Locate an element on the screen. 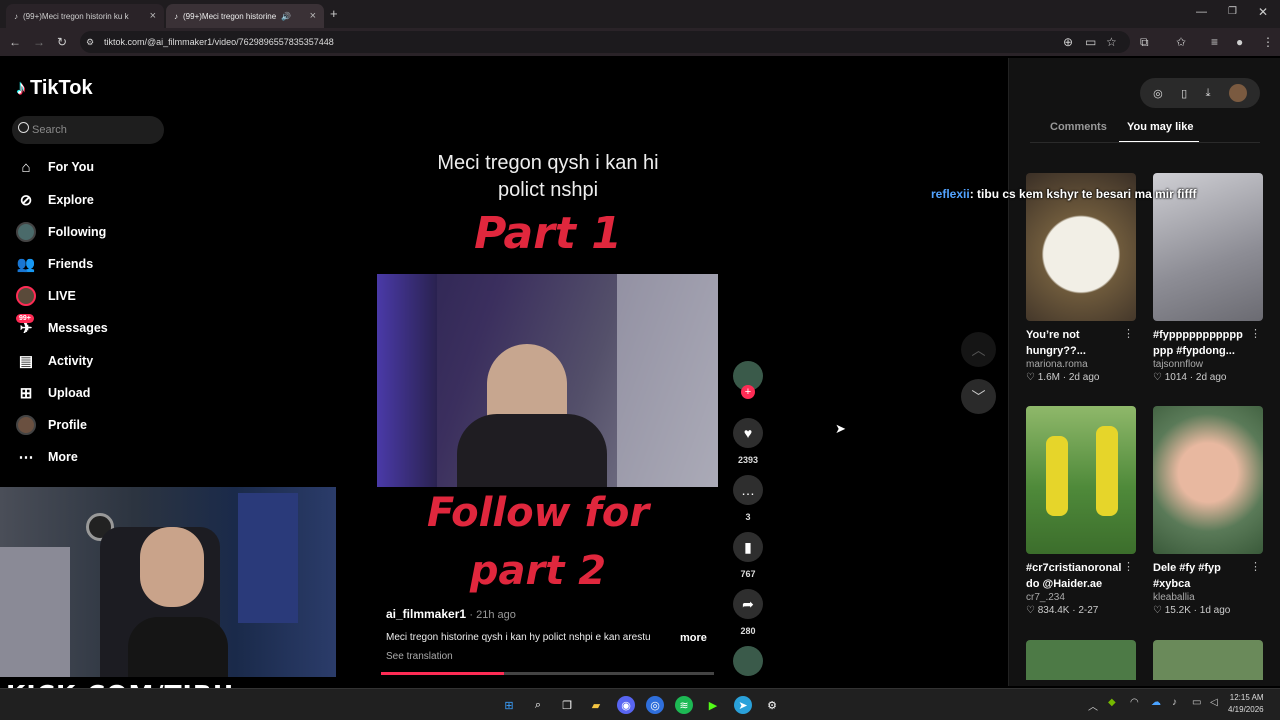 The image size is (1280, 720). sidebar-item-more: ⋯ More is located at coordinates (47, 457).